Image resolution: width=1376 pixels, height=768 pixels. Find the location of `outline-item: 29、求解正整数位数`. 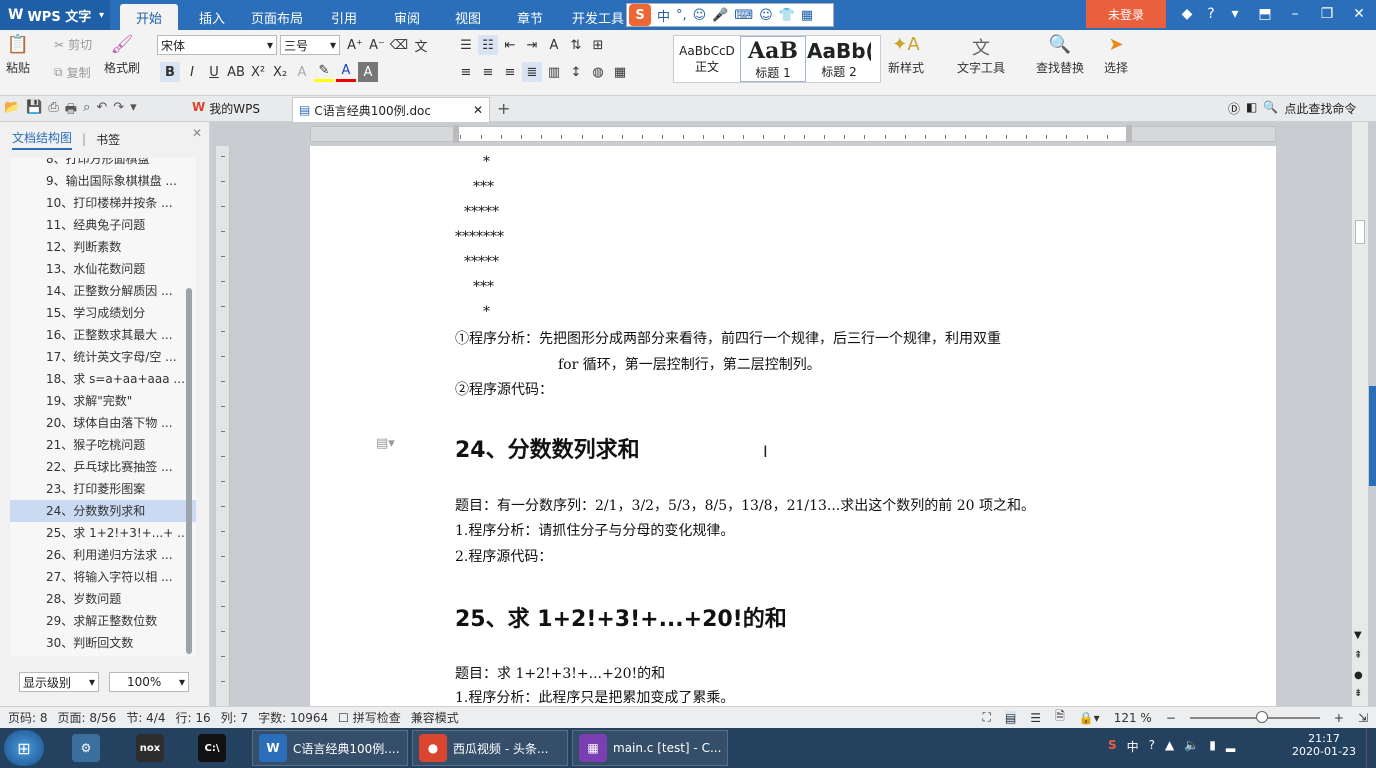

outline-item: 29、求解正整数位数 is located at coordinates (103, 621).